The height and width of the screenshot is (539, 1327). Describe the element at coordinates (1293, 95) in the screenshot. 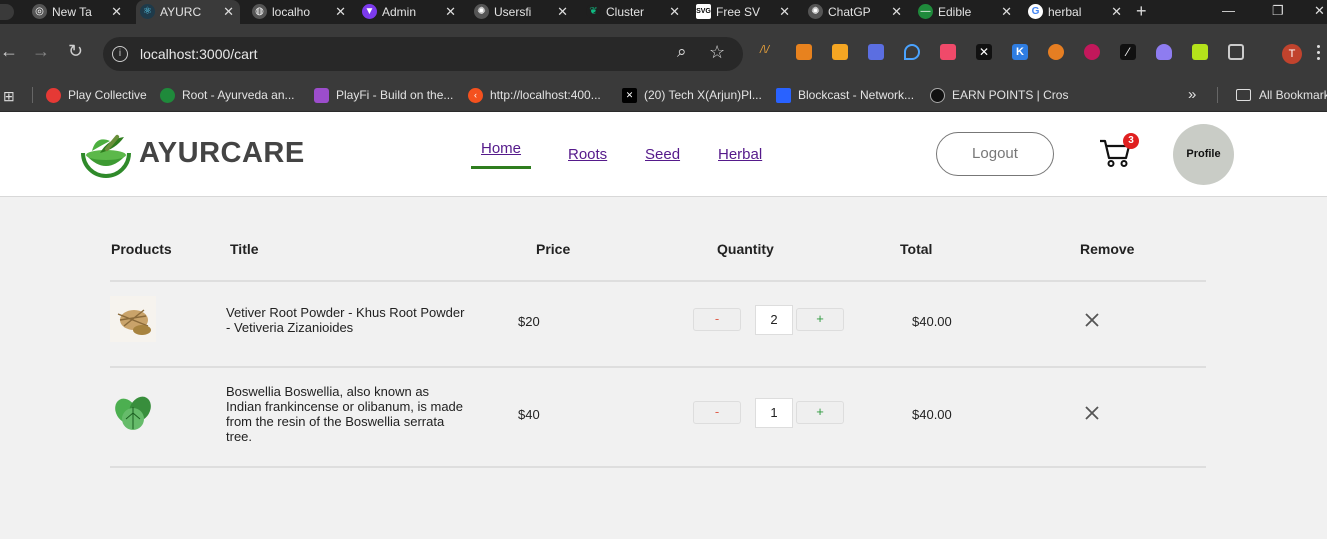

I see `all-bookmarks-label: All Bookmarks` at that location.